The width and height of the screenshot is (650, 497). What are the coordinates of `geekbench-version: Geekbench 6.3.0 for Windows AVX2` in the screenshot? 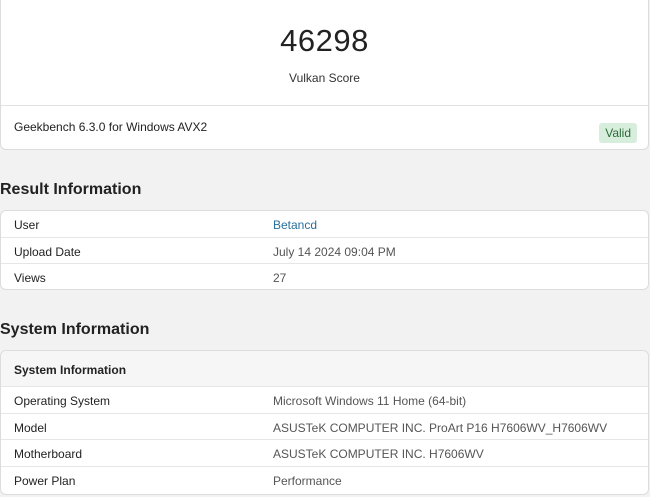 It's located at (111, 127).